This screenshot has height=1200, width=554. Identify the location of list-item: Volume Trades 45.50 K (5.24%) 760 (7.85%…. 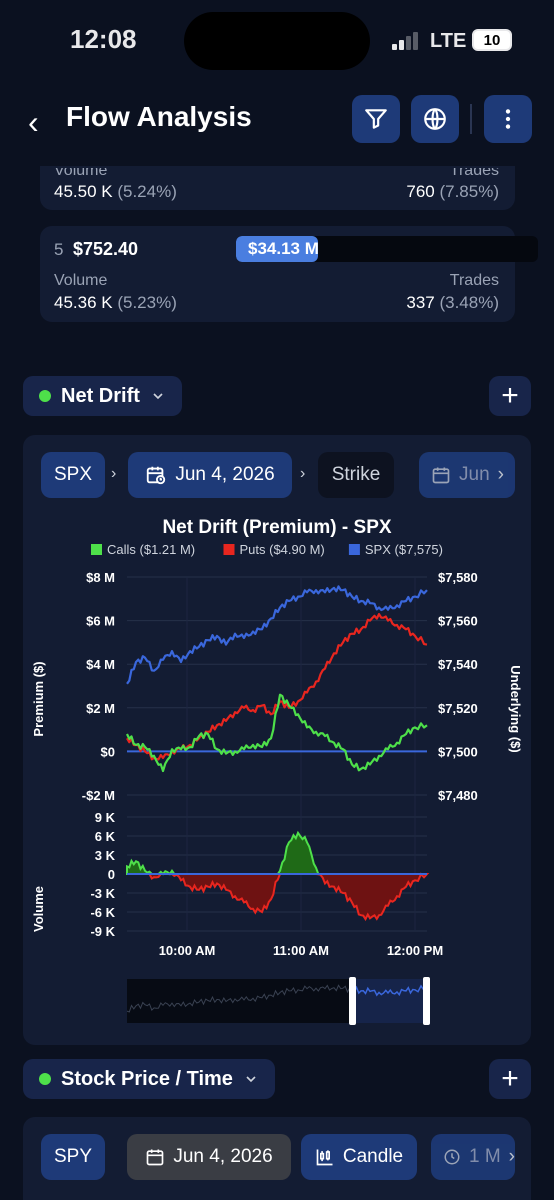
(277, 185).